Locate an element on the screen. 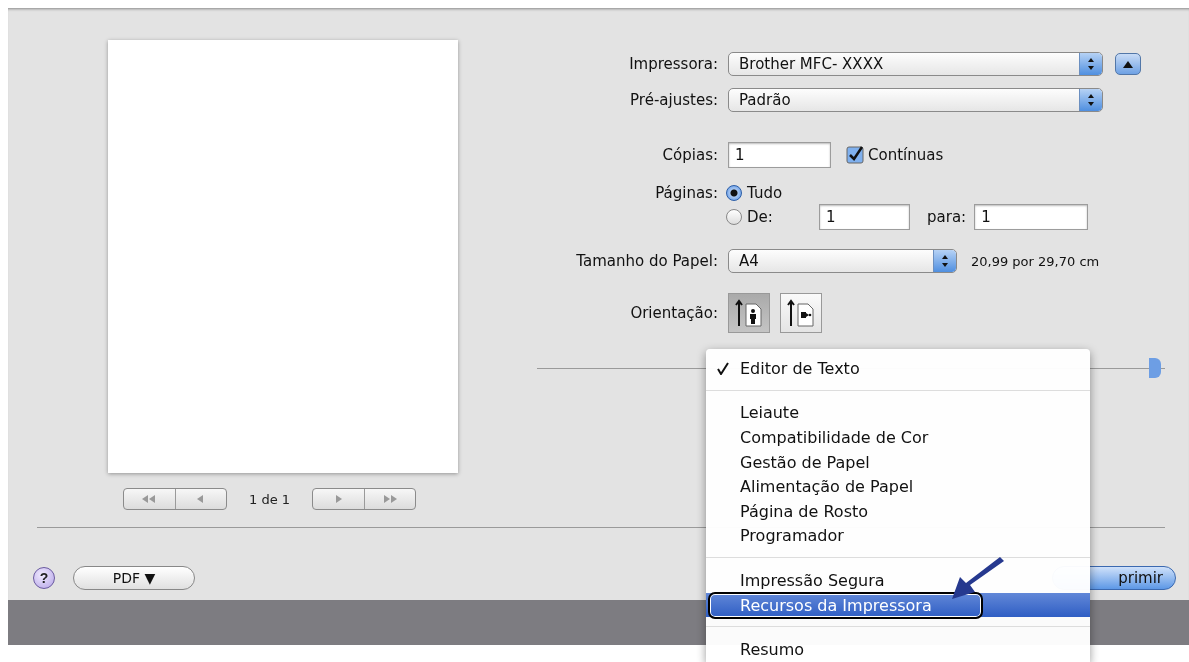 The width and height of the screenshot is (1189, 662). page-range-radio: De: is located at coordinates (772, 217).